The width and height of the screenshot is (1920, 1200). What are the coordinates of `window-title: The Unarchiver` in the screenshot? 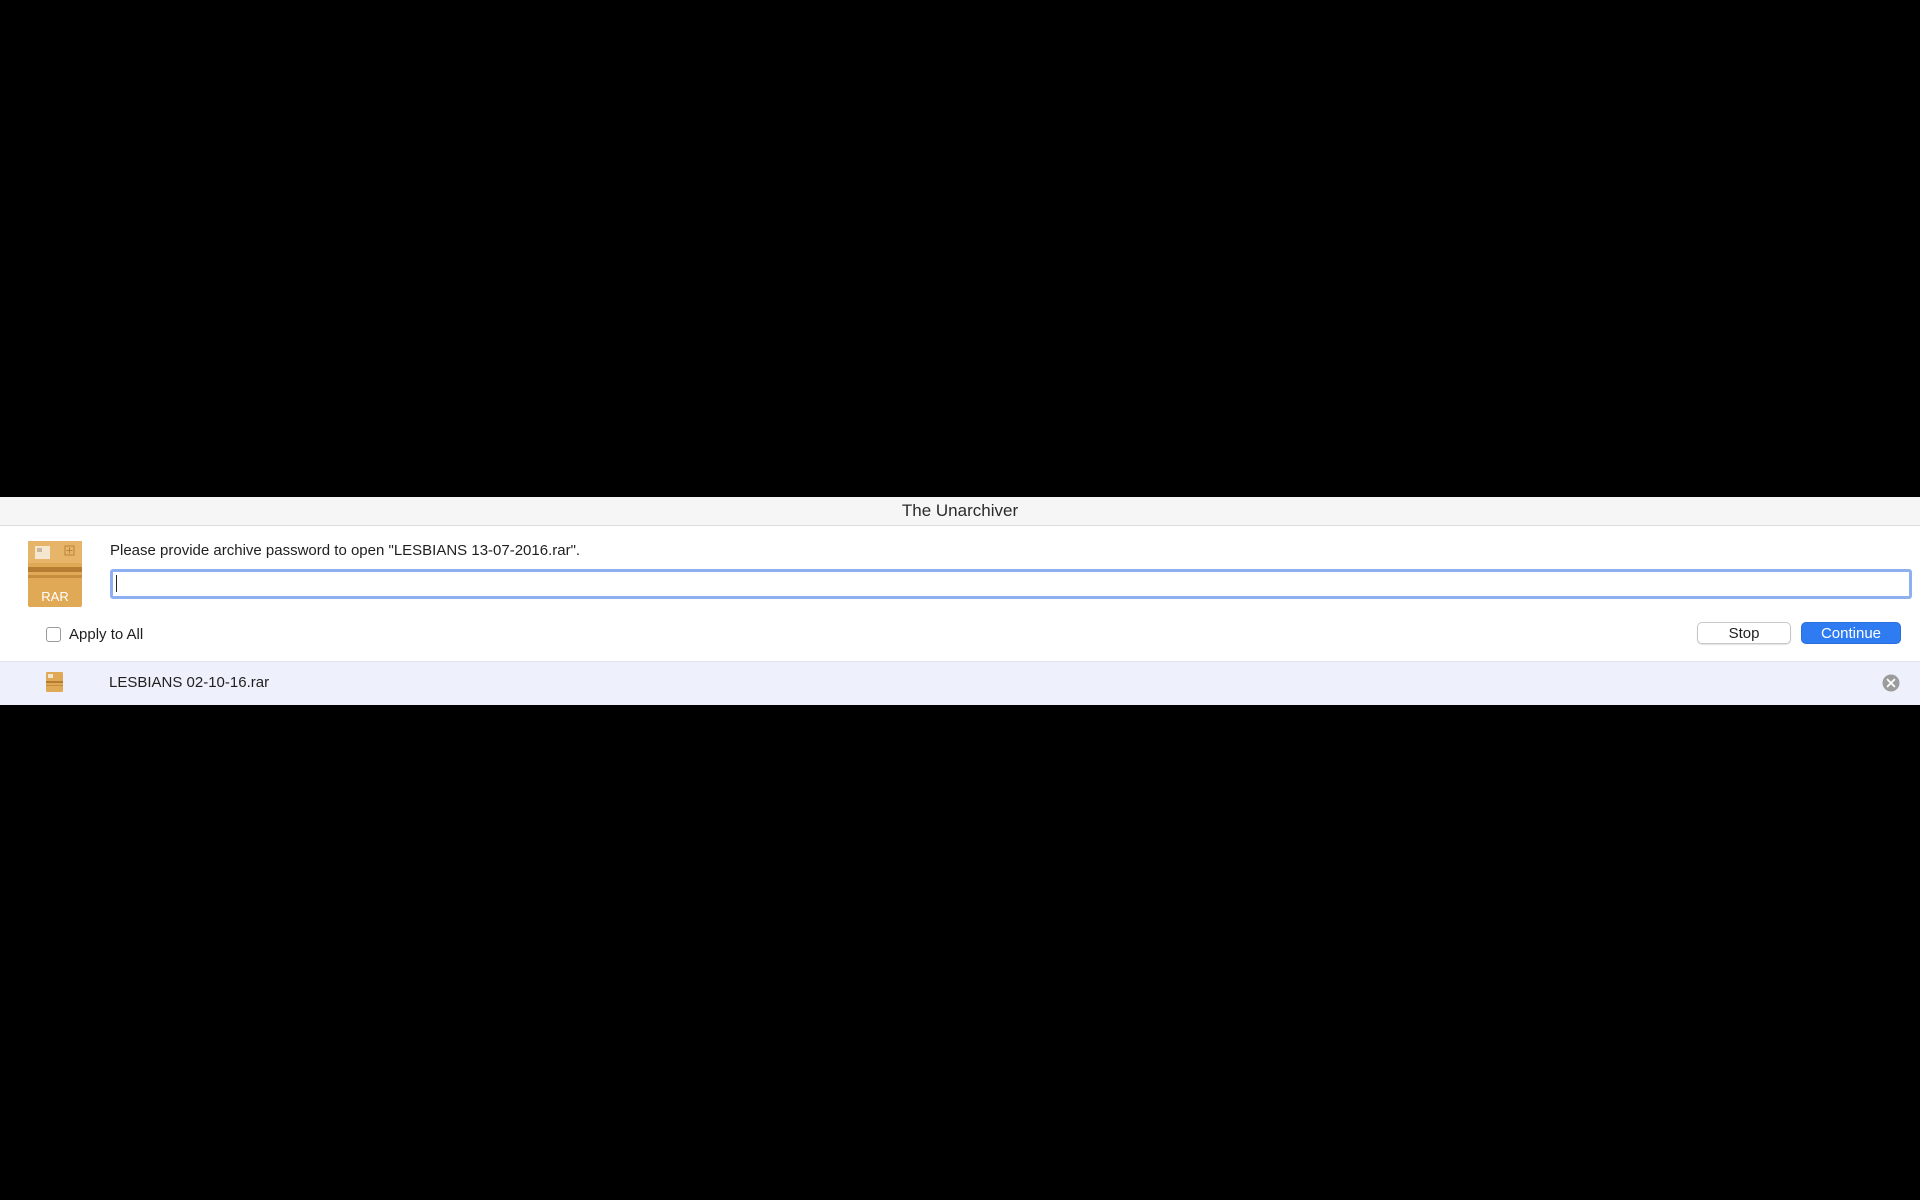 It's located at (960, 510).